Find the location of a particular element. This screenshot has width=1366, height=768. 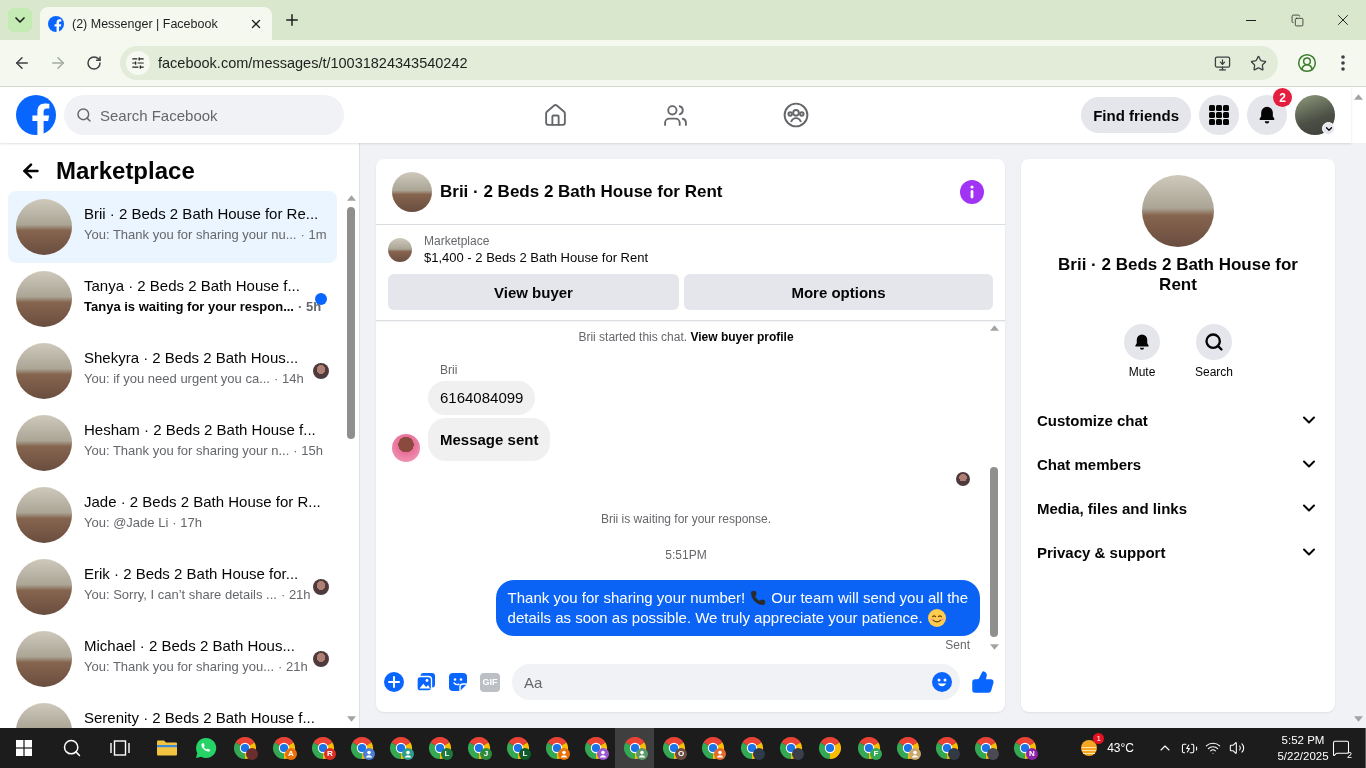

buyer-profile-link: View buyer profile is located at coordinates (742, 337).